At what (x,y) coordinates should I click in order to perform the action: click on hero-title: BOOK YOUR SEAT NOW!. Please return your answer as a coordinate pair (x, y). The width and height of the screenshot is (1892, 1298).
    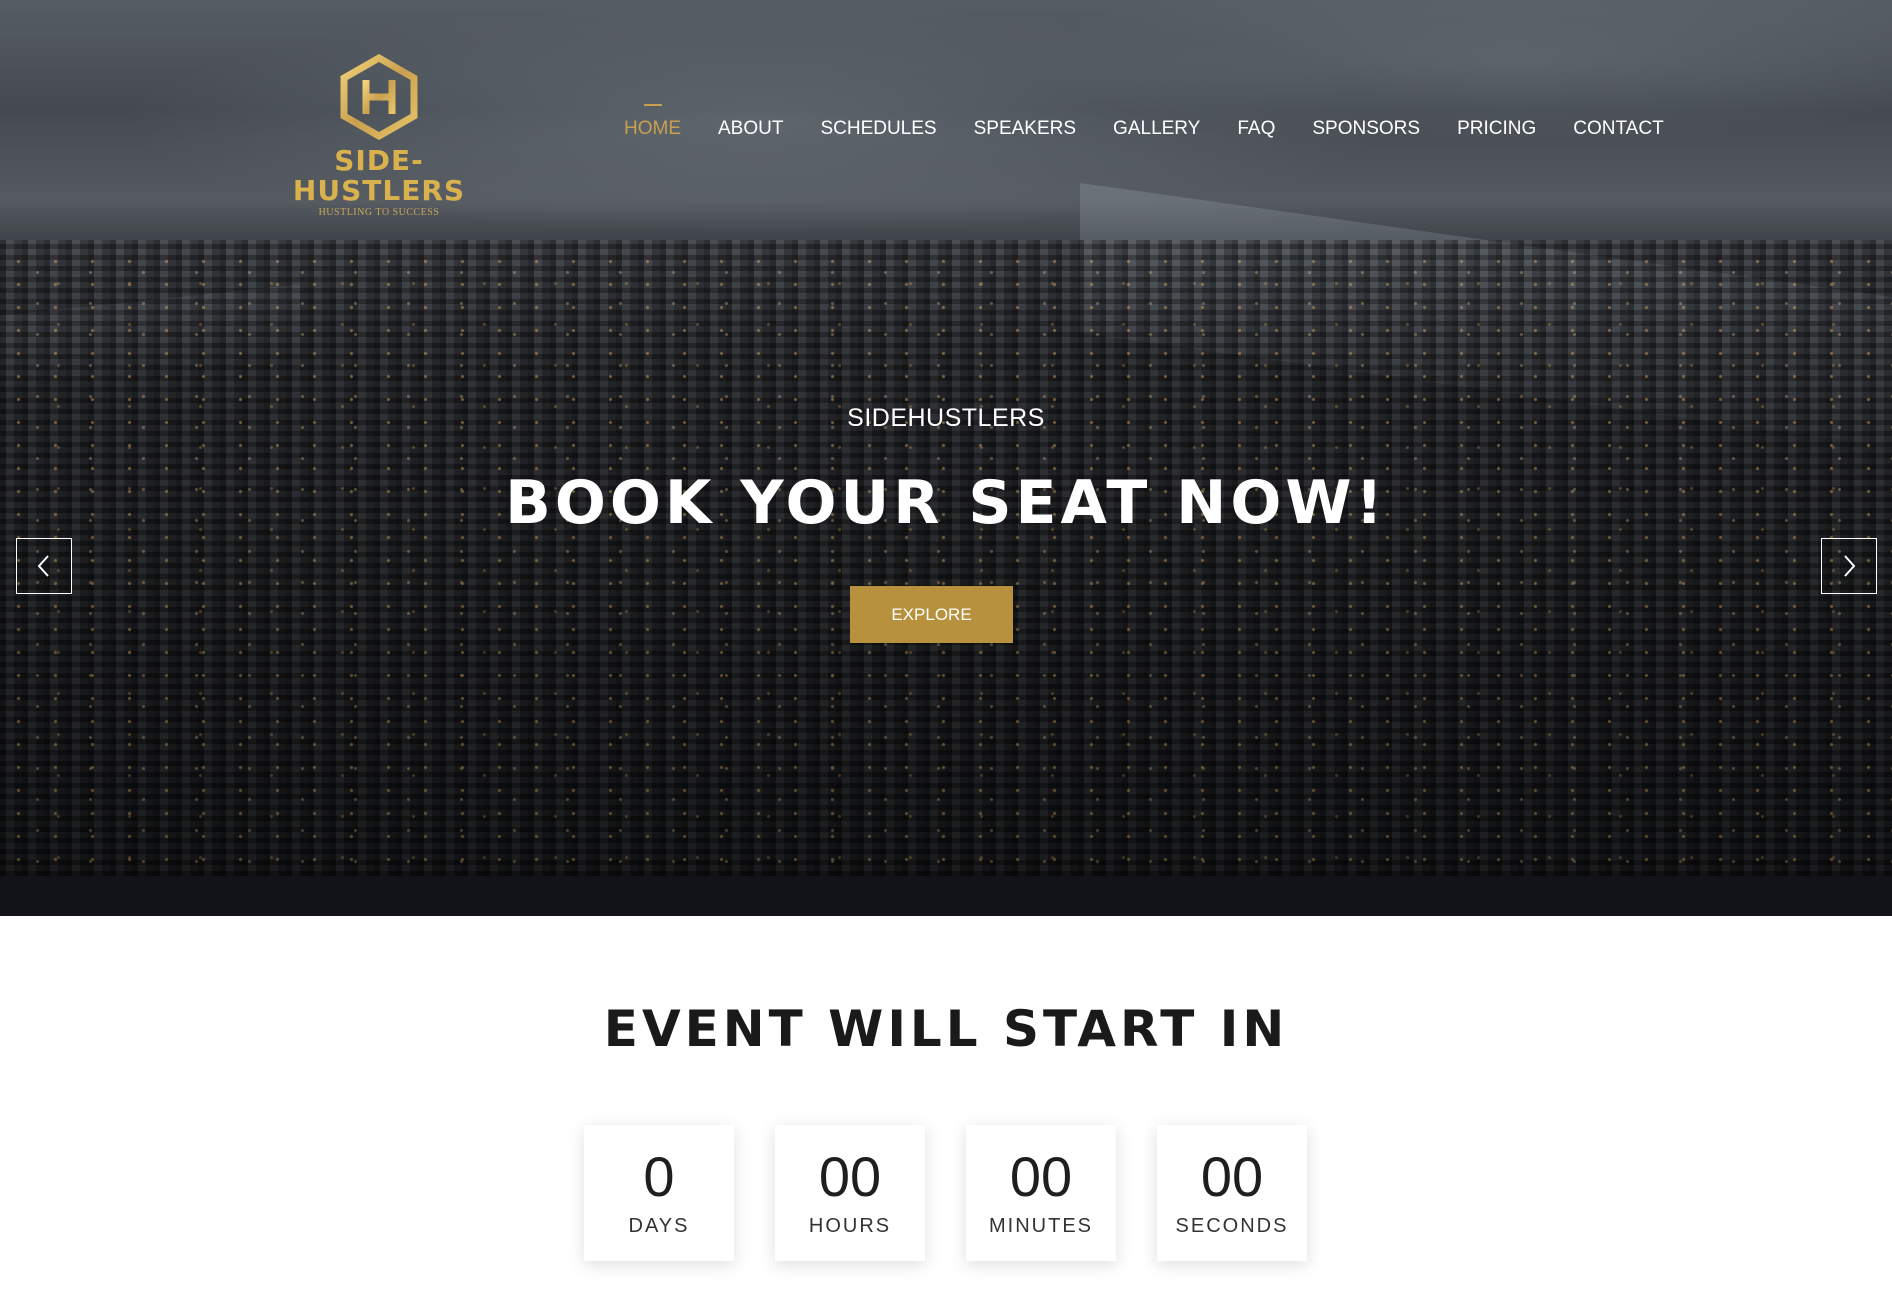
    Looking at the image, I should click on (946, 503).